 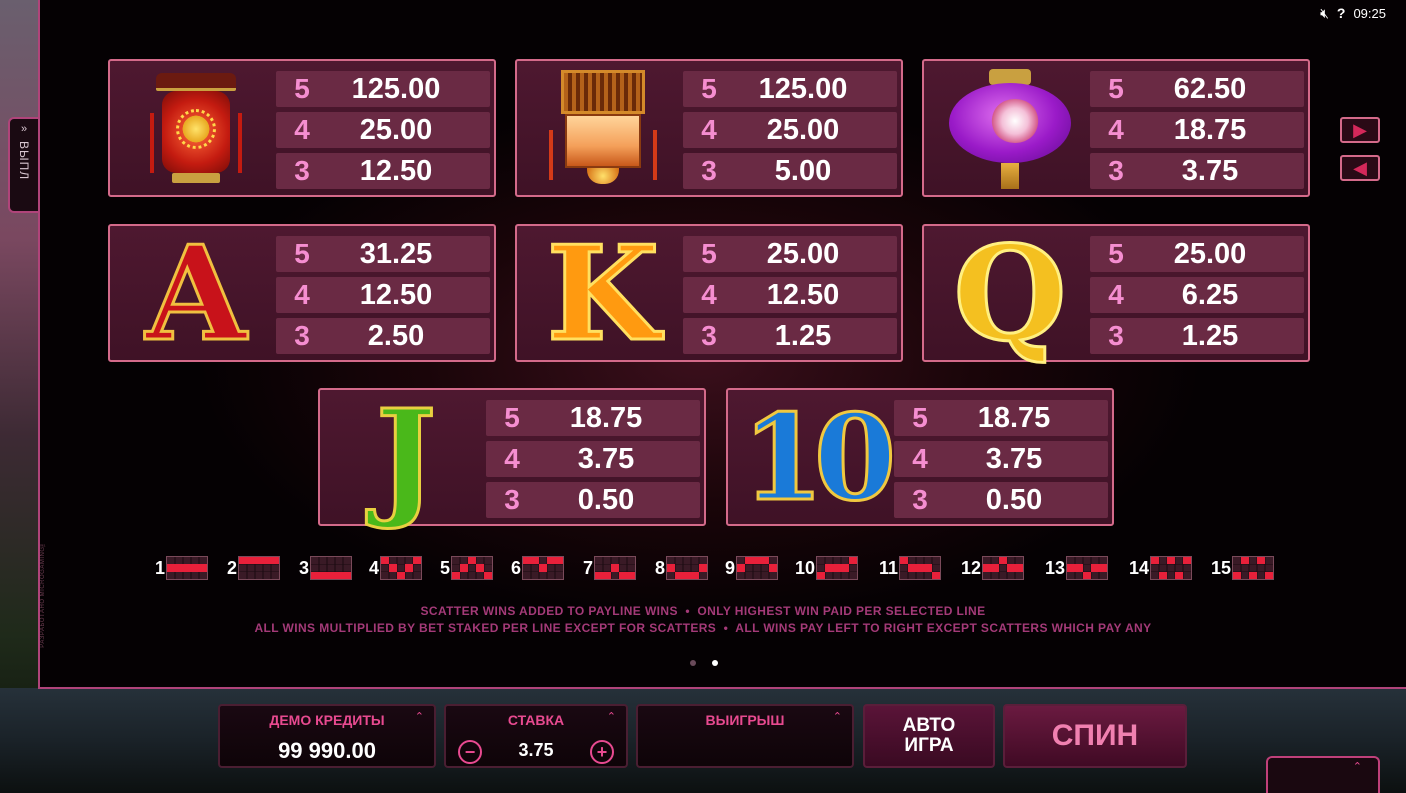 I want to click on payout-row: 4 25.00, so click(x=790, y=130).